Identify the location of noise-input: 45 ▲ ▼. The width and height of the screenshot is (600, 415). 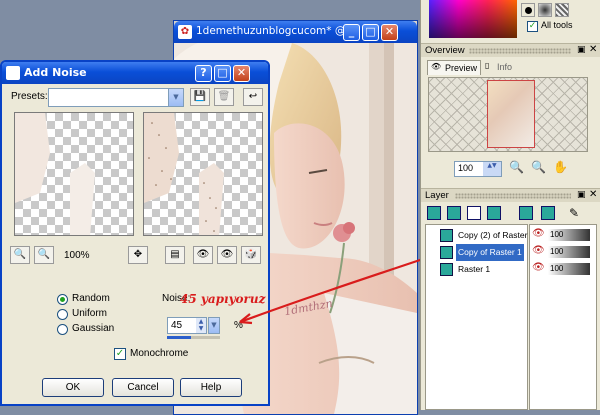
(187, 325).